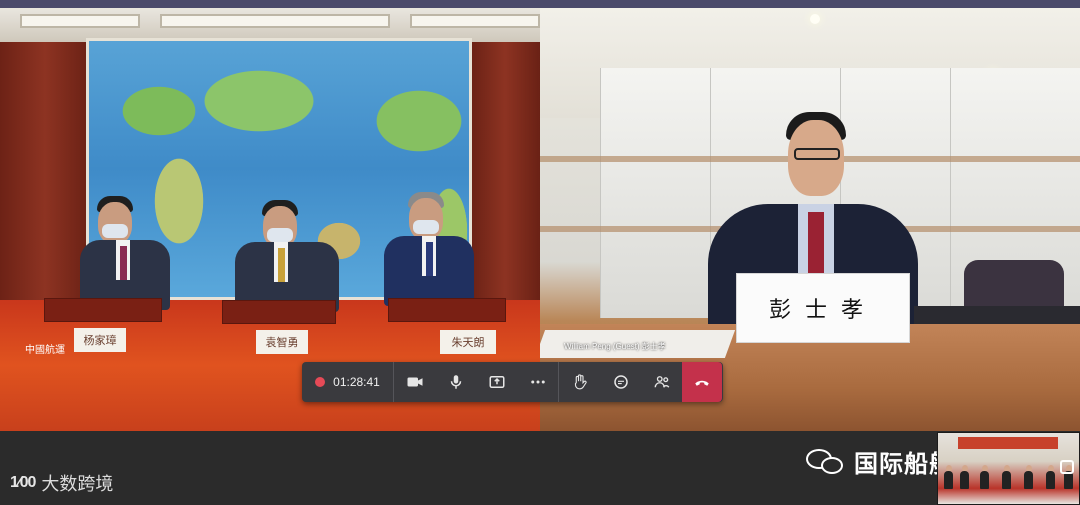  I want to click on logo-text: 大数跨境, so click(77, 484).